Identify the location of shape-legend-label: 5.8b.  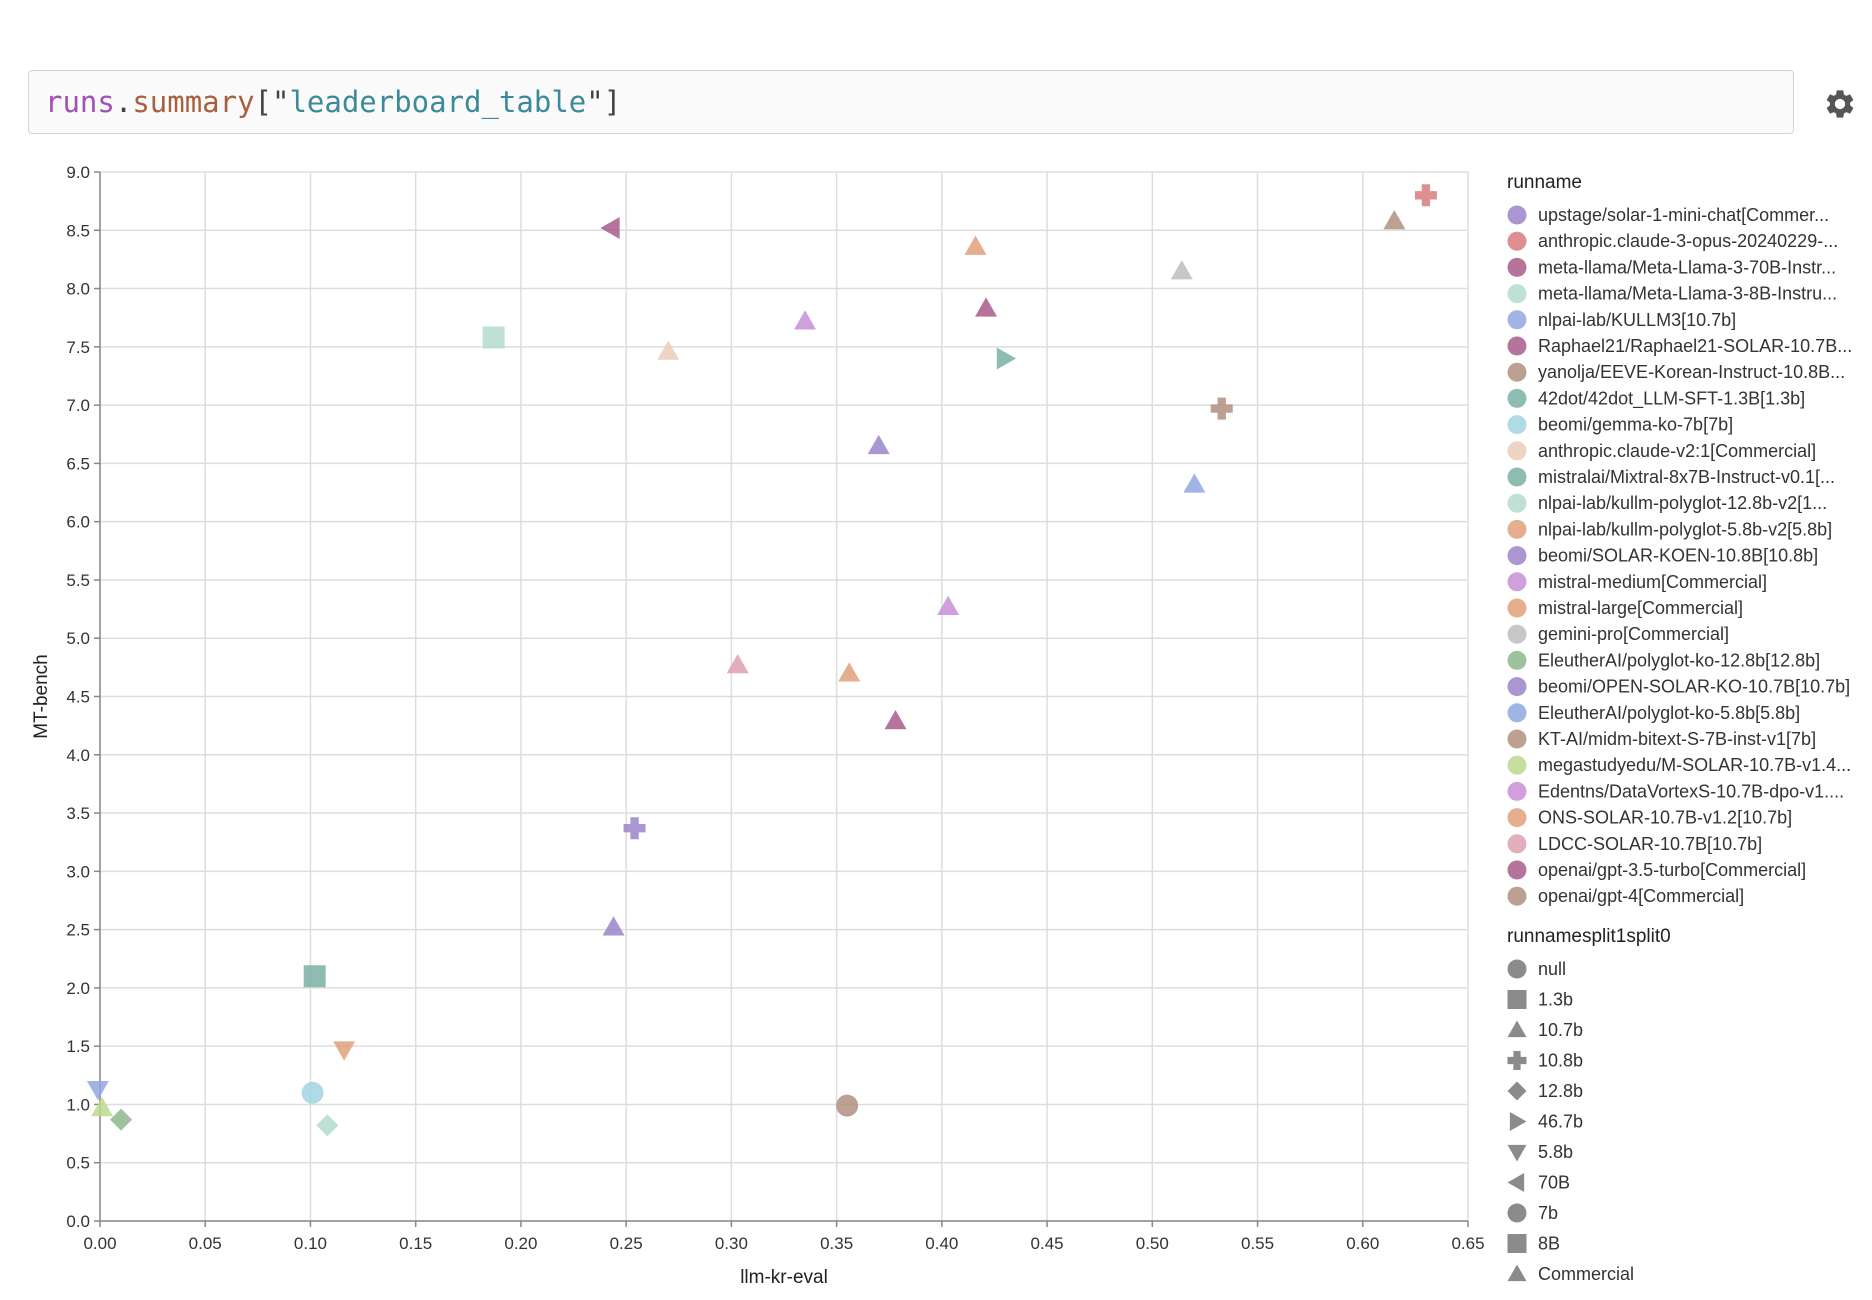
(1555, 1152).